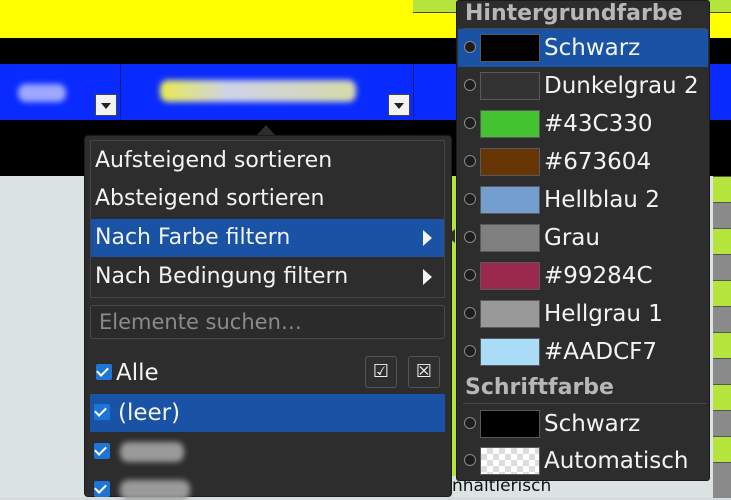 The width and height of the screenshot is (731, 500). I want to click on color-option-hellgrau-1: Hellgrau 1, so click(583, 314).